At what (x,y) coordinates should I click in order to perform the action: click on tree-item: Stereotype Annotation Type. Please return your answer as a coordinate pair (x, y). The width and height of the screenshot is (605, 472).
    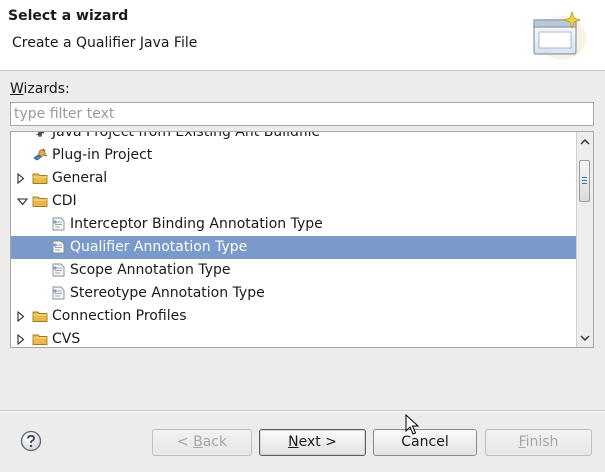
    Looking at the image, I should click on (294, 293).